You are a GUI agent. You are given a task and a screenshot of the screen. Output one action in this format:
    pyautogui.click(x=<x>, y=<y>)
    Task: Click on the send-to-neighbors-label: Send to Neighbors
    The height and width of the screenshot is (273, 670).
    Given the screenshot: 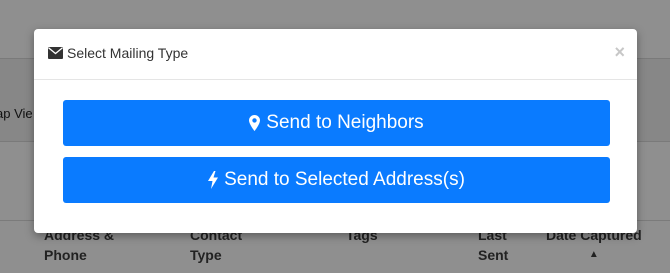 What is the action you would take?
    pyautogui.click(x=345, y=122)
    